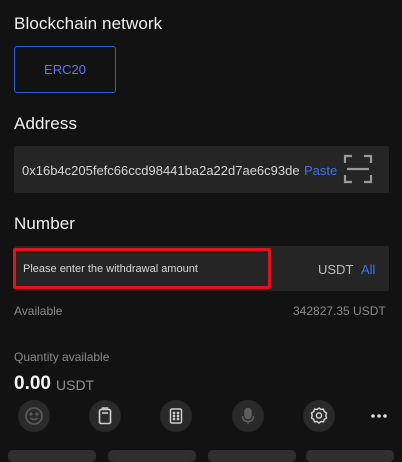  Describe the element at coordinates (248, 416) in the screenshot. I see `microphone-icon` at that location.